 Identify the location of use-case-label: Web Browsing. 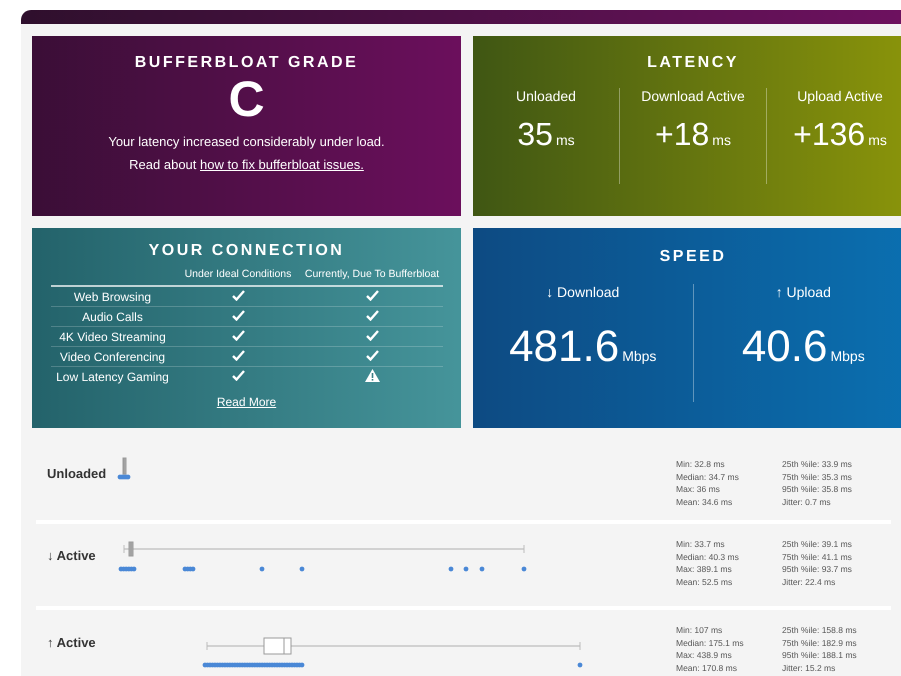
(113, 297).